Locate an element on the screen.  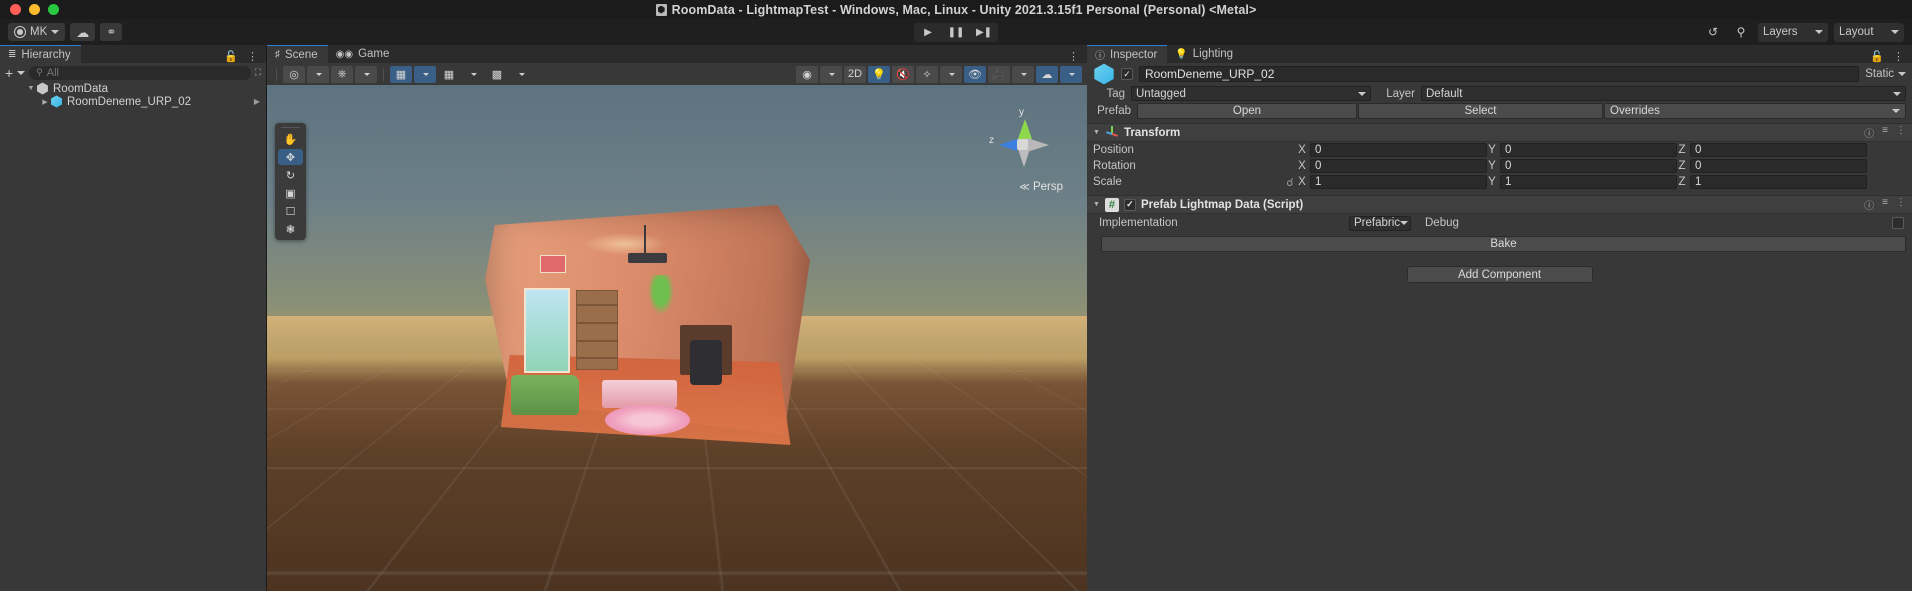
gizmos-dropdown is located at coordinates (1071, 74).